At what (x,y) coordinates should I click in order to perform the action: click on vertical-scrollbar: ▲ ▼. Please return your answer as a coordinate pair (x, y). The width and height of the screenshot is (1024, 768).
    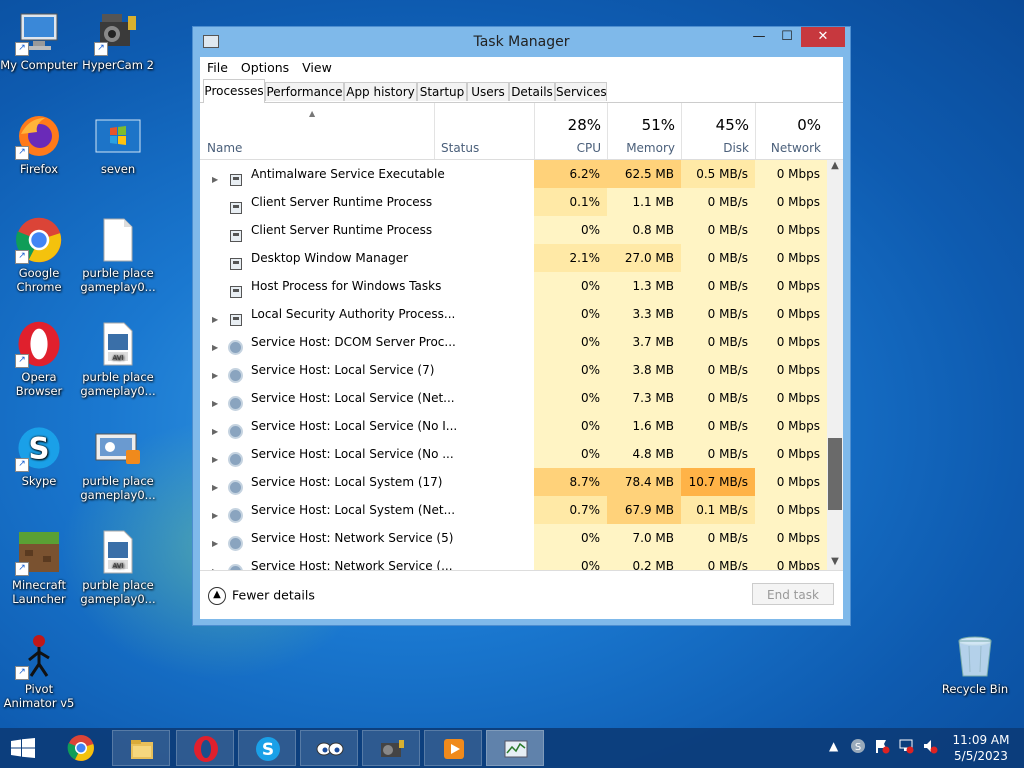
    Looking at the image, I should click on (835, 365).